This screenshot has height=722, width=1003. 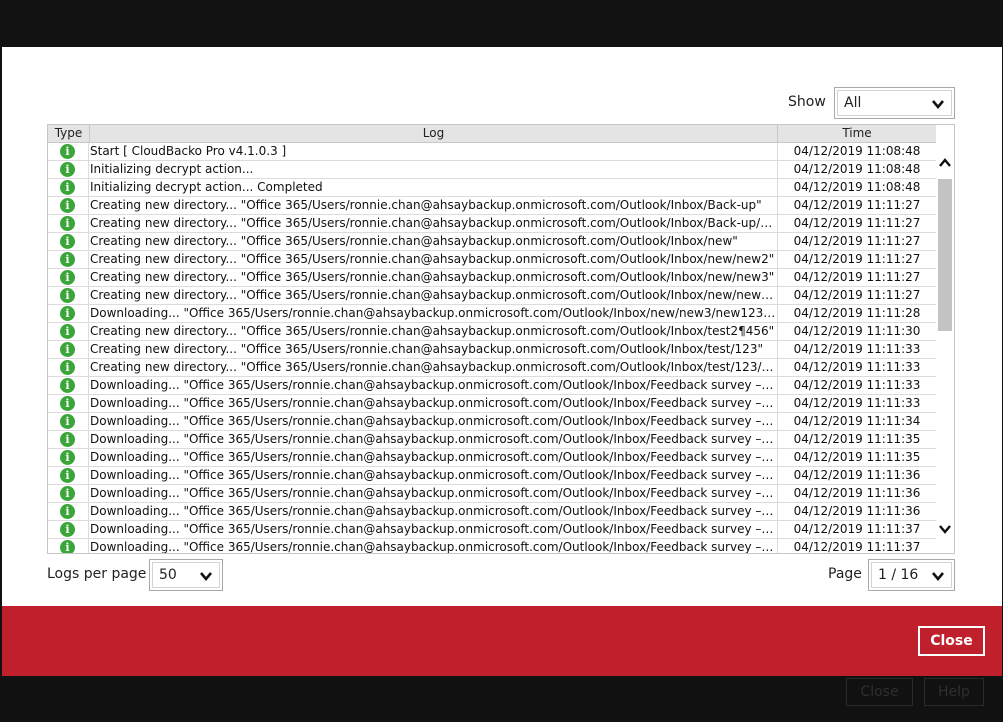 What do you see at coordinates (879, 692) in the screenshot?
I see `background-close-button: Close` at bounding box center [879, 692].